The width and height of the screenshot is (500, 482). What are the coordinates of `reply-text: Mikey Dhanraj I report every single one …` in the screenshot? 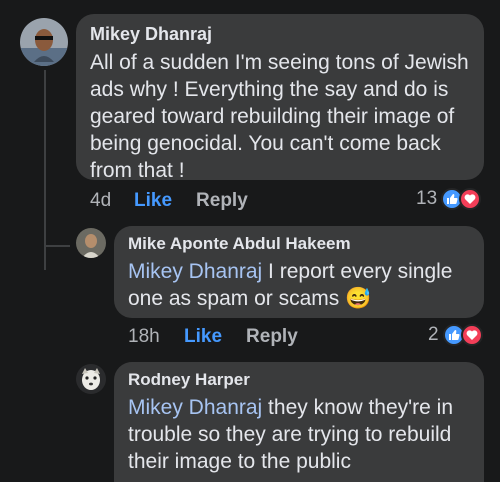 It's located at (299, 285).